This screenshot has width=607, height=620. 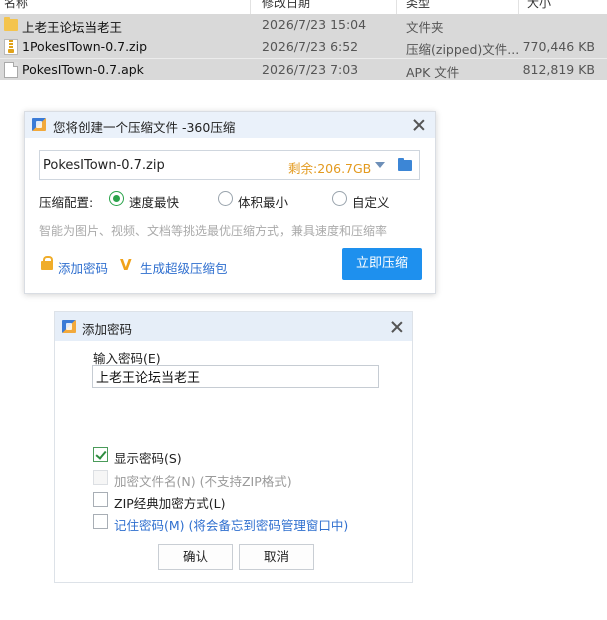 What do you see at coordinates (149, 525) in the screenshot?
I see `checkbox-label: 记住密码(M)` at bounding box center [149, 525].